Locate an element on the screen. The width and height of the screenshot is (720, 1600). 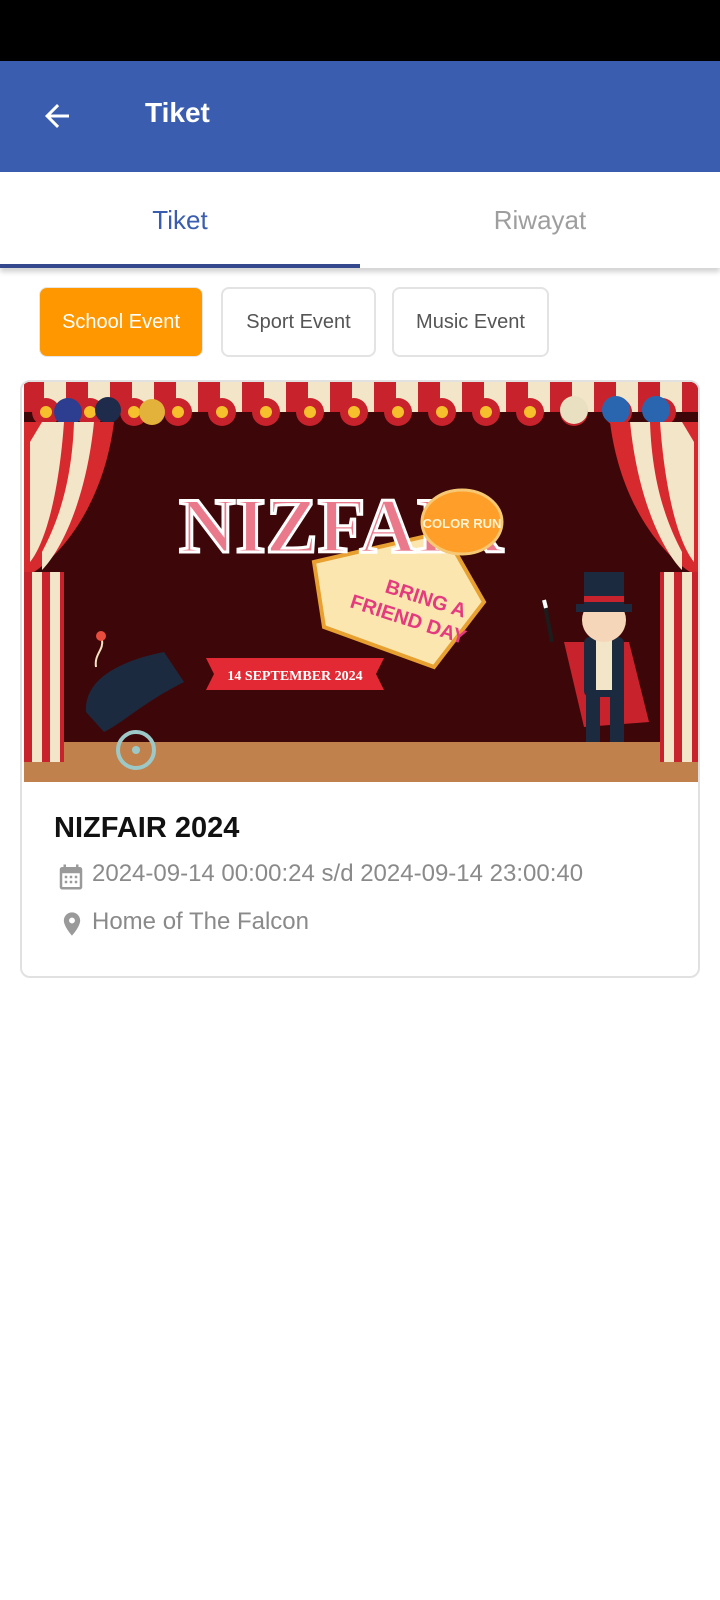
chip-music-event: Music Event is located at coordinates (470, 322).